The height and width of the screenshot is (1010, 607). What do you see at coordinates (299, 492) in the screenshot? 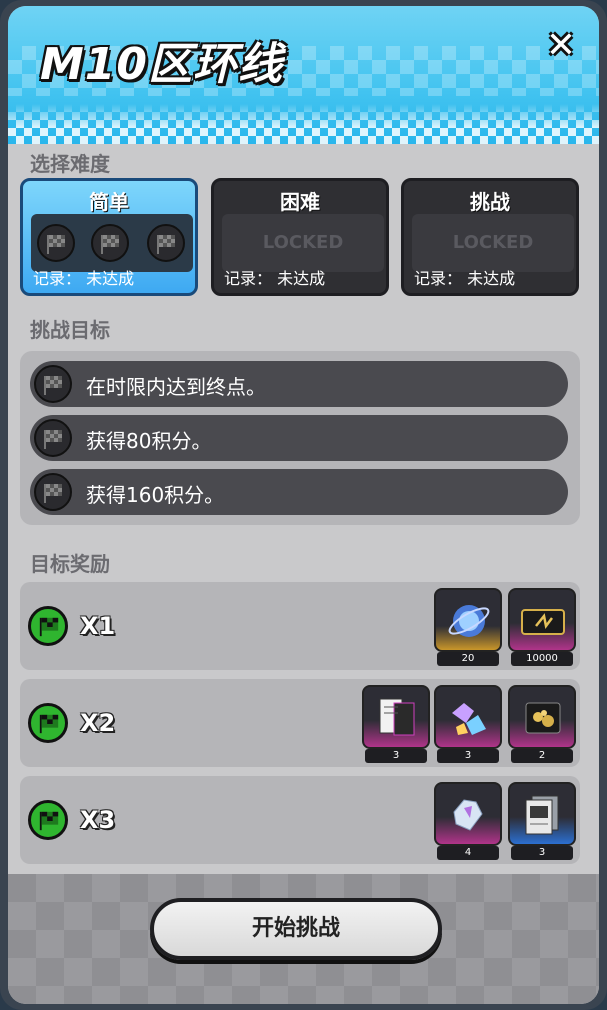
I see `objective-item: 获得160积分。` at bounding box center [299, 492].